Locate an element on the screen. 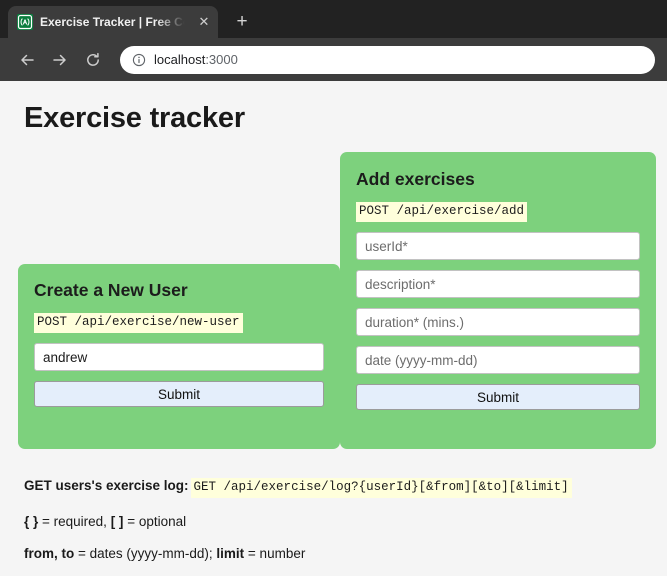  params-number: = number is located at coordinates (275, 553).